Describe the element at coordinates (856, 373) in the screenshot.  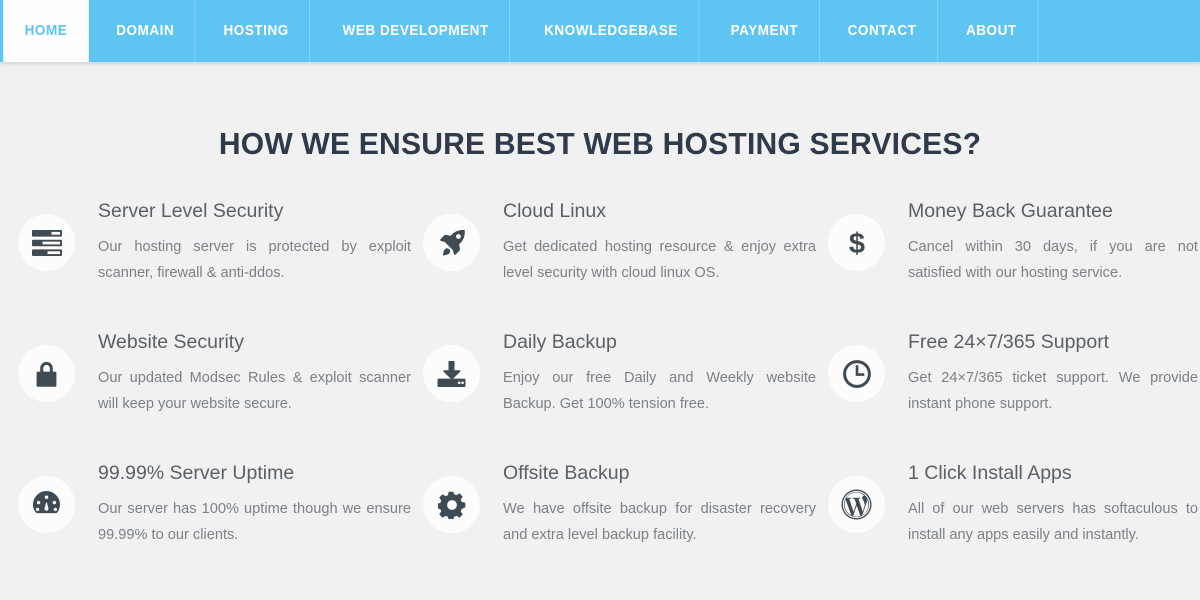
I see `clock-icon` at that location.